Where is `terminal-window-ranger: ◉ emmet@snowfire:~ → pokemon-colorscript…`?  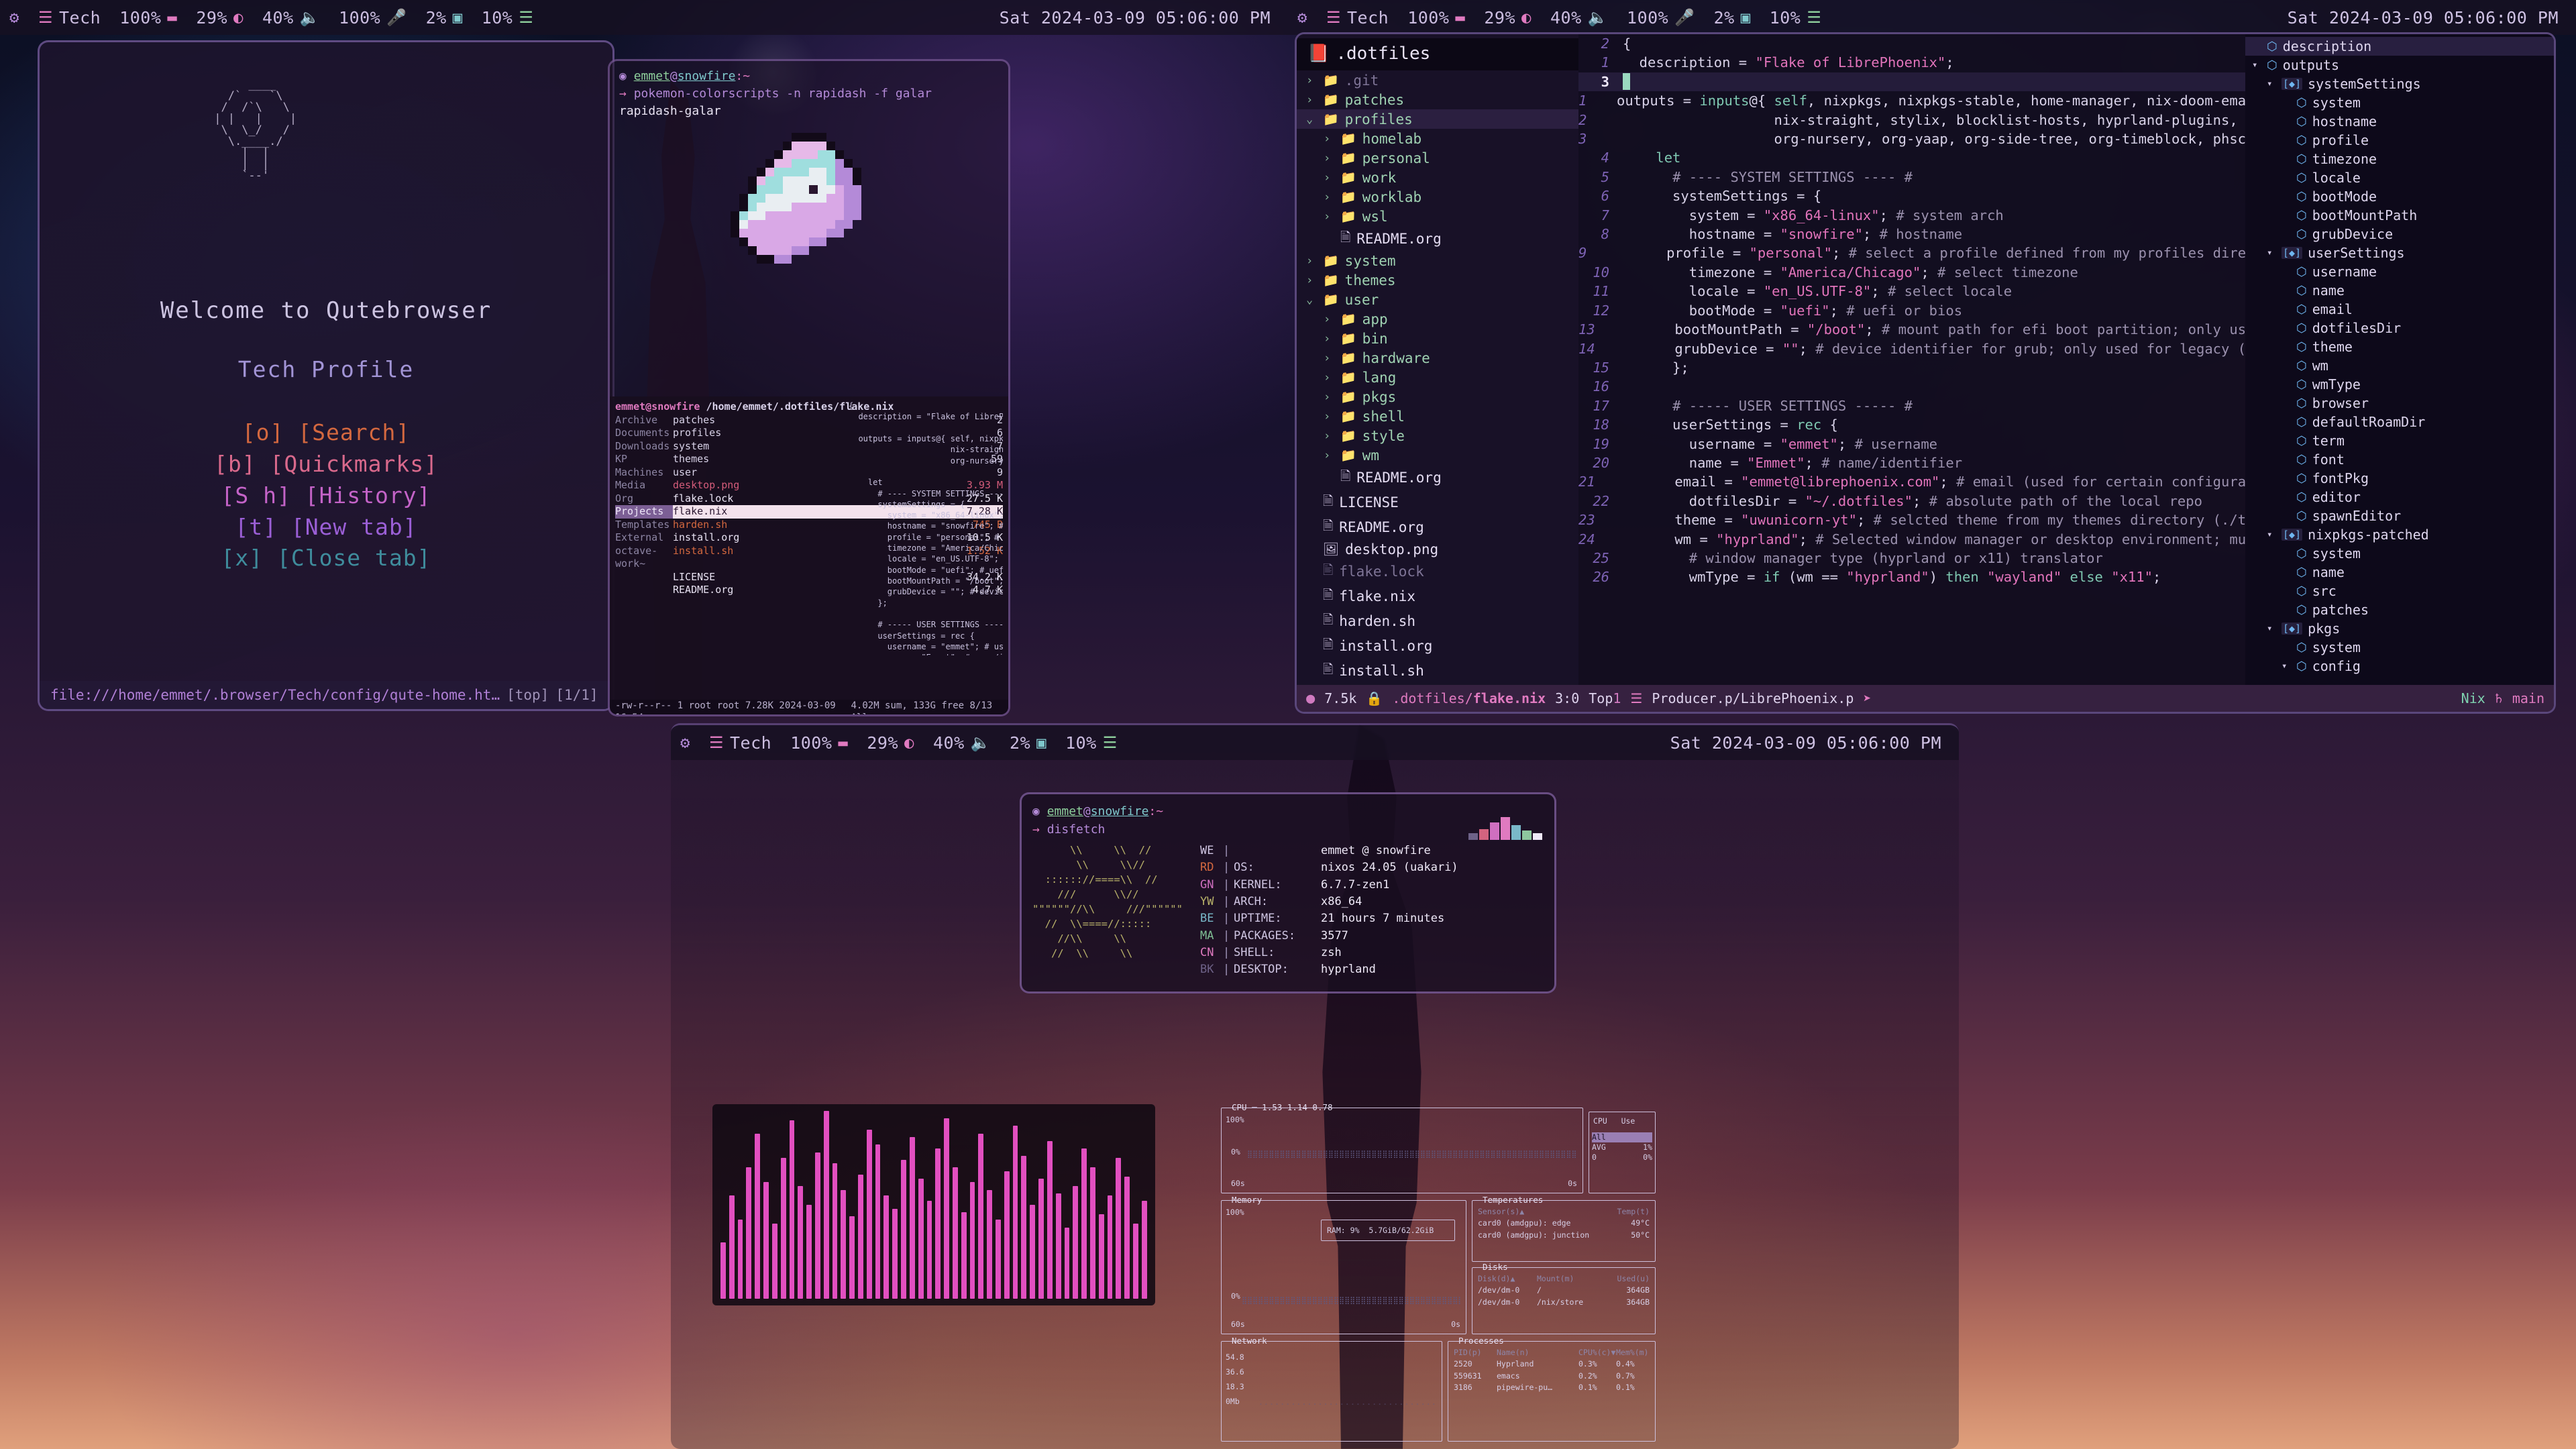 terminal-window-ranger: ◉ emmet@snowfire:~ → pokemon-colorscript… is located at coordinates (809, 387).